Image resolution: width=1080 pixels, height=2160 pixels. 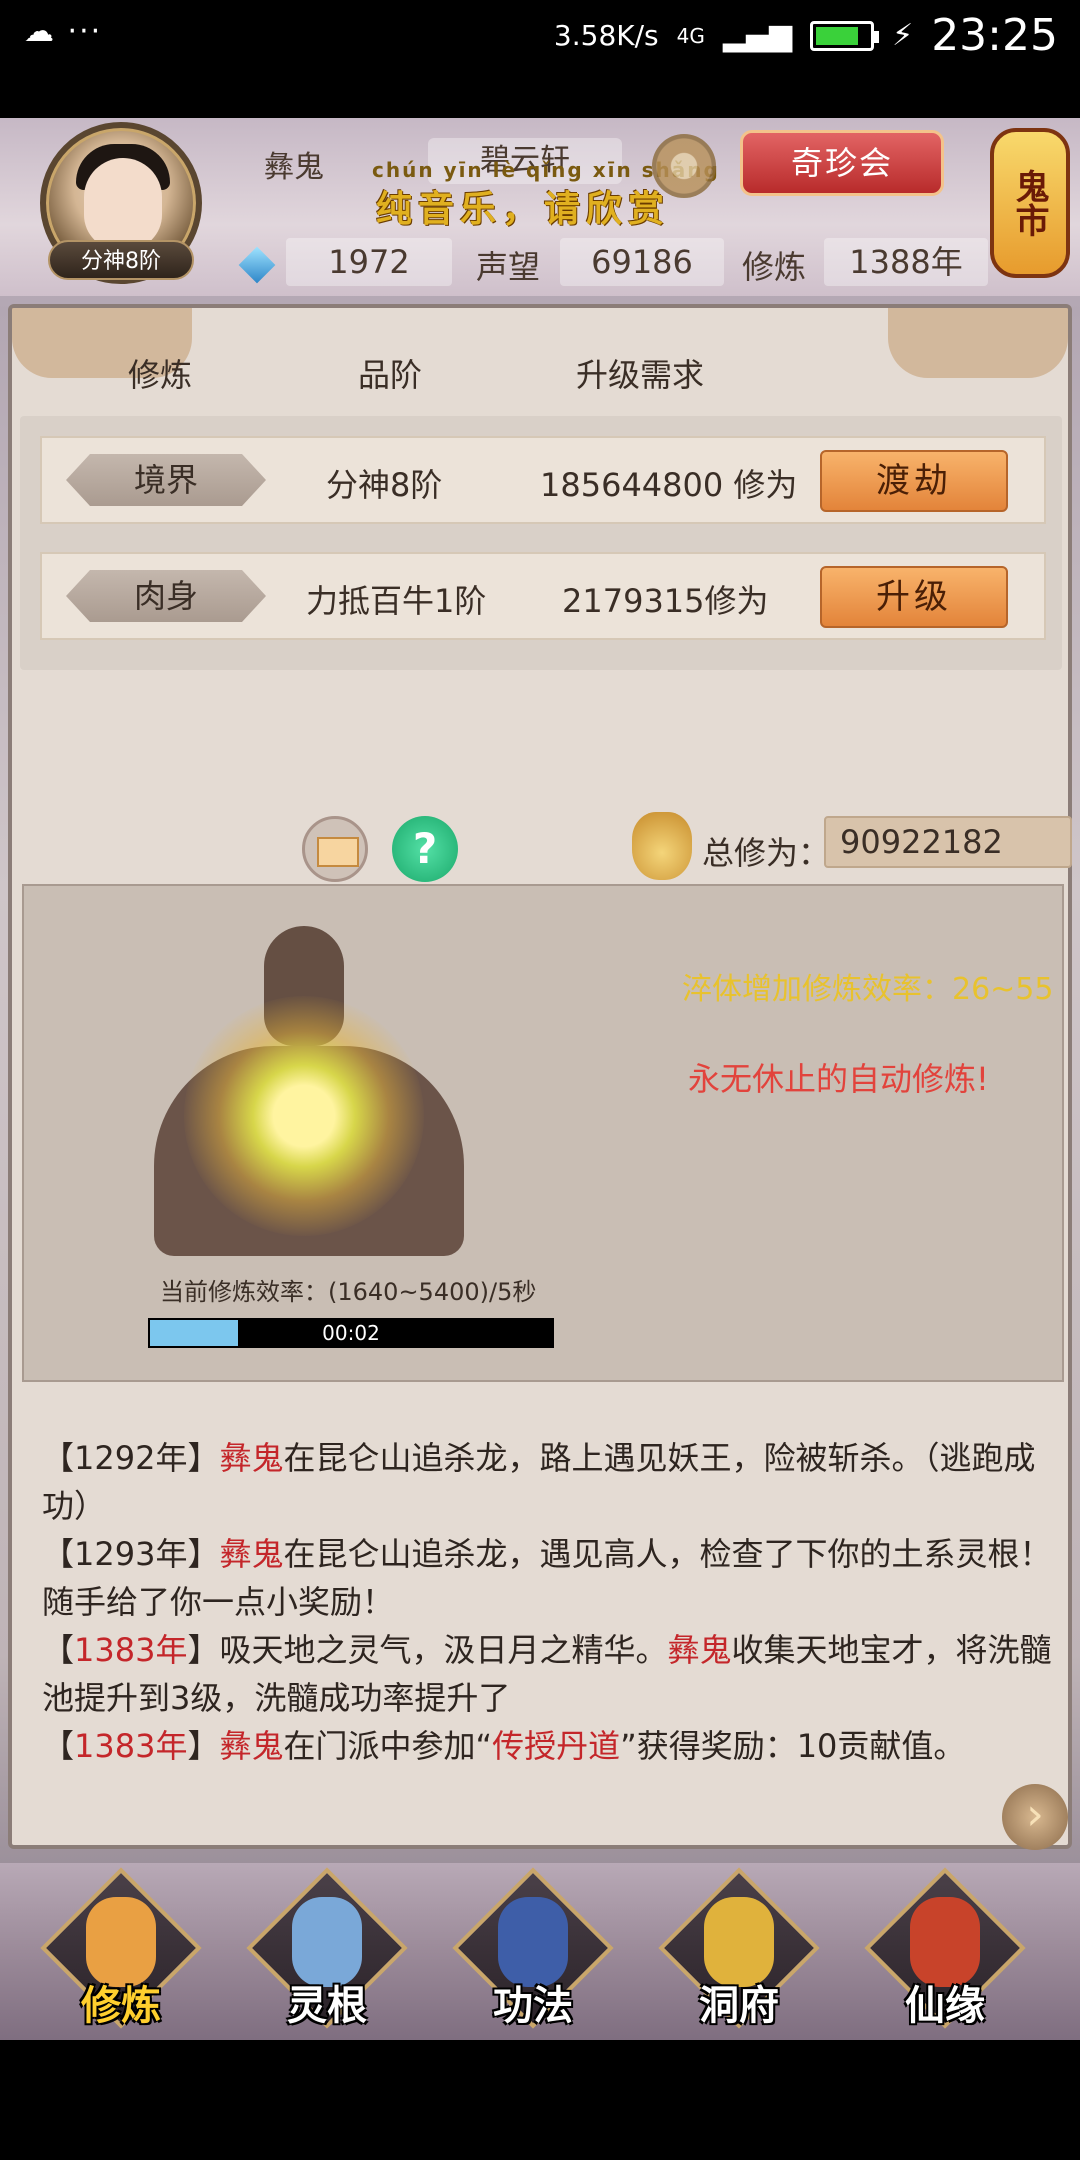 I want to click on qi-glow, so click(x=304, y=1116).